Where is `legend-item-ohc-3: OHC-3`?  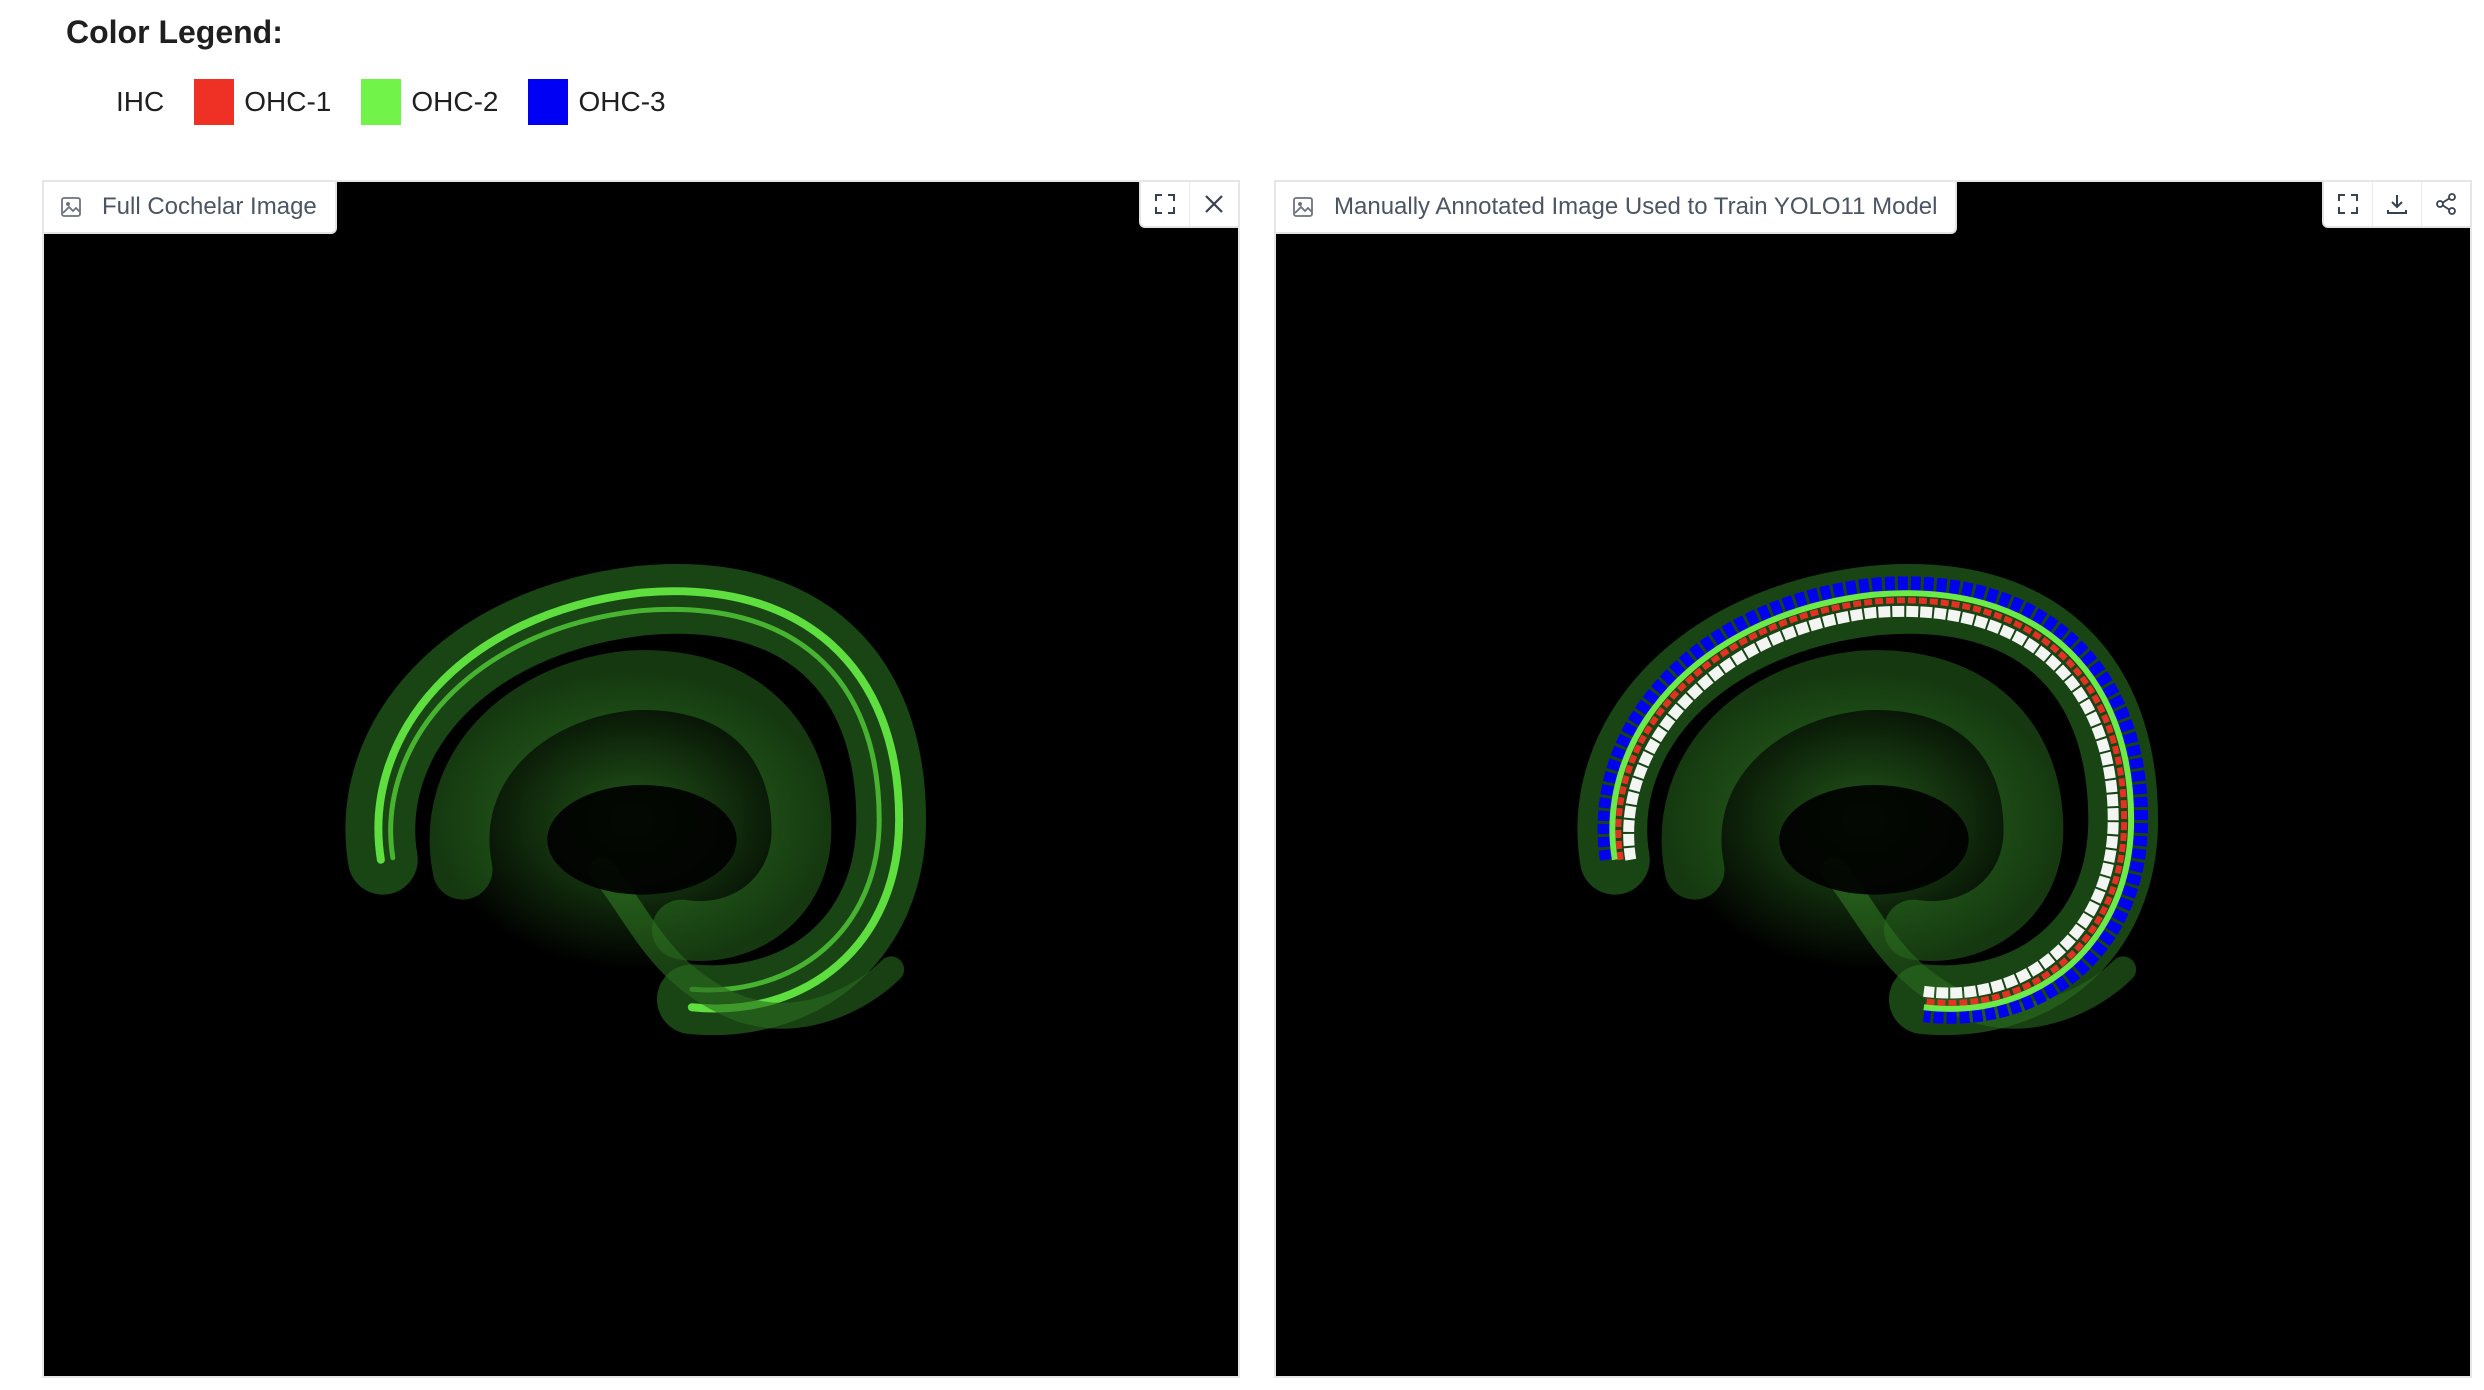
legend-item-ohc-3: OHC-3 is located at coordinates (611, 102).